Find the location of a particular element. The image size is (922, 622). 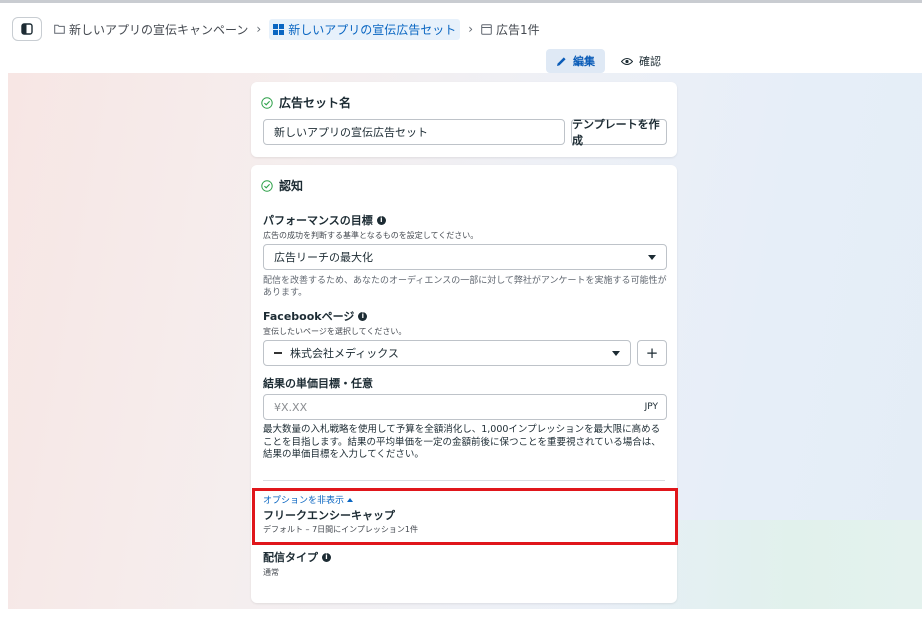

delivery-type-value: 通常 is located at coordinates (271, 572).